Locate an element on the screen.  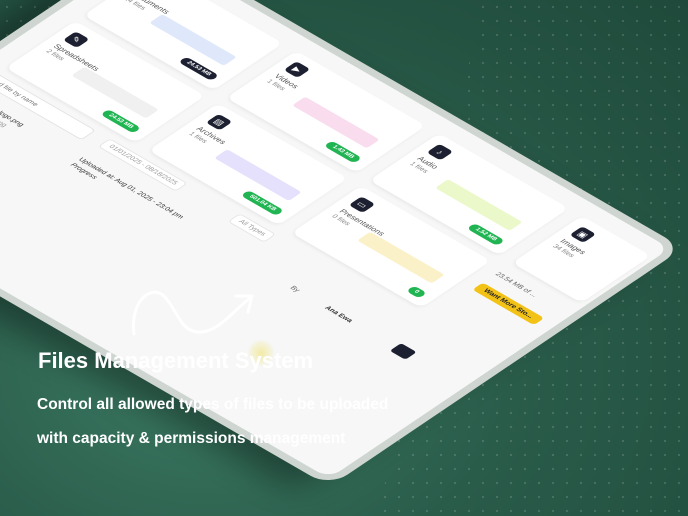
size-pill: 1.43 MB is located at coordinates (343, 152).